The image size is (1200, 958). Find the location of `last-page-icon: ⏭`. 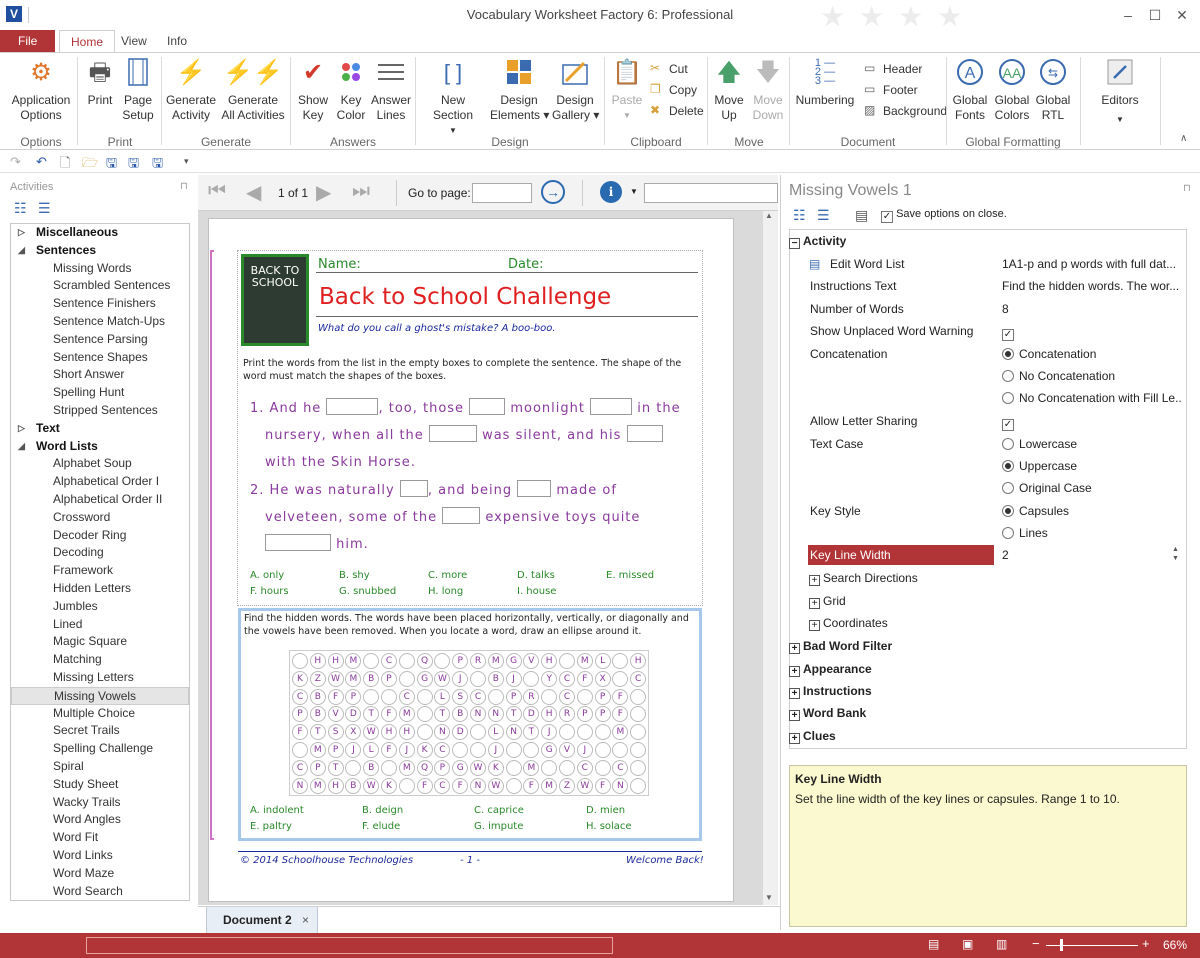

last-page-icon: ⏭ is located at coordinates (361, 191).